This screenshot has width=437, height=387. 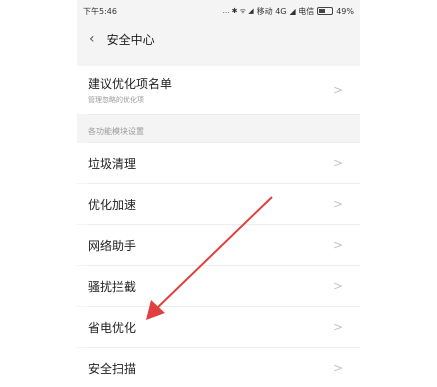 I want to click on page-title: 安全中心, so click(x=130, y=39).